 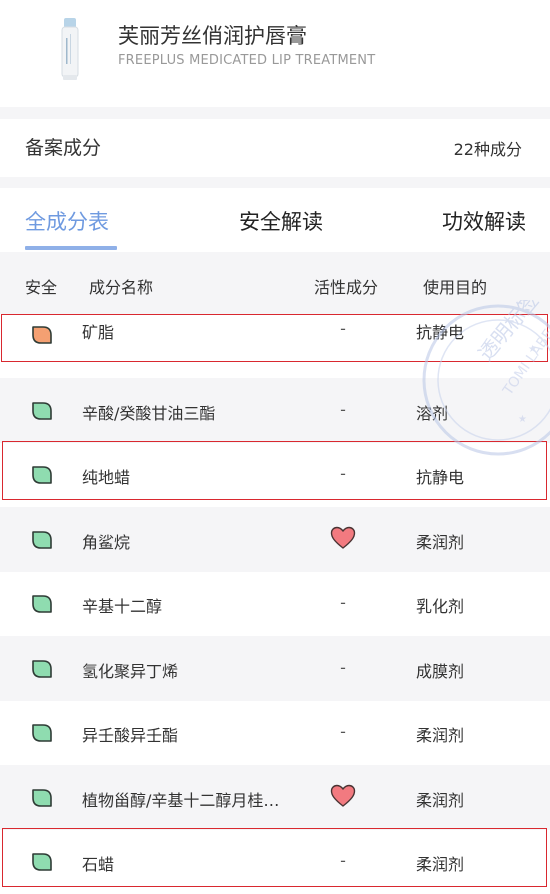 I want to click on table-row: 植物甾醇/辛基十二醇月桂… 柔润剂, so click(x=275, y=797).